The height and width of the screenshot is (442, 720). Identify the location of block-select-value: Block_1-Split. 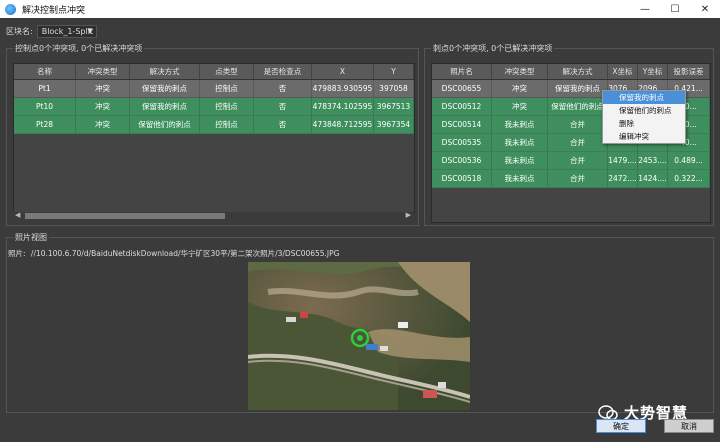
(67, 31).